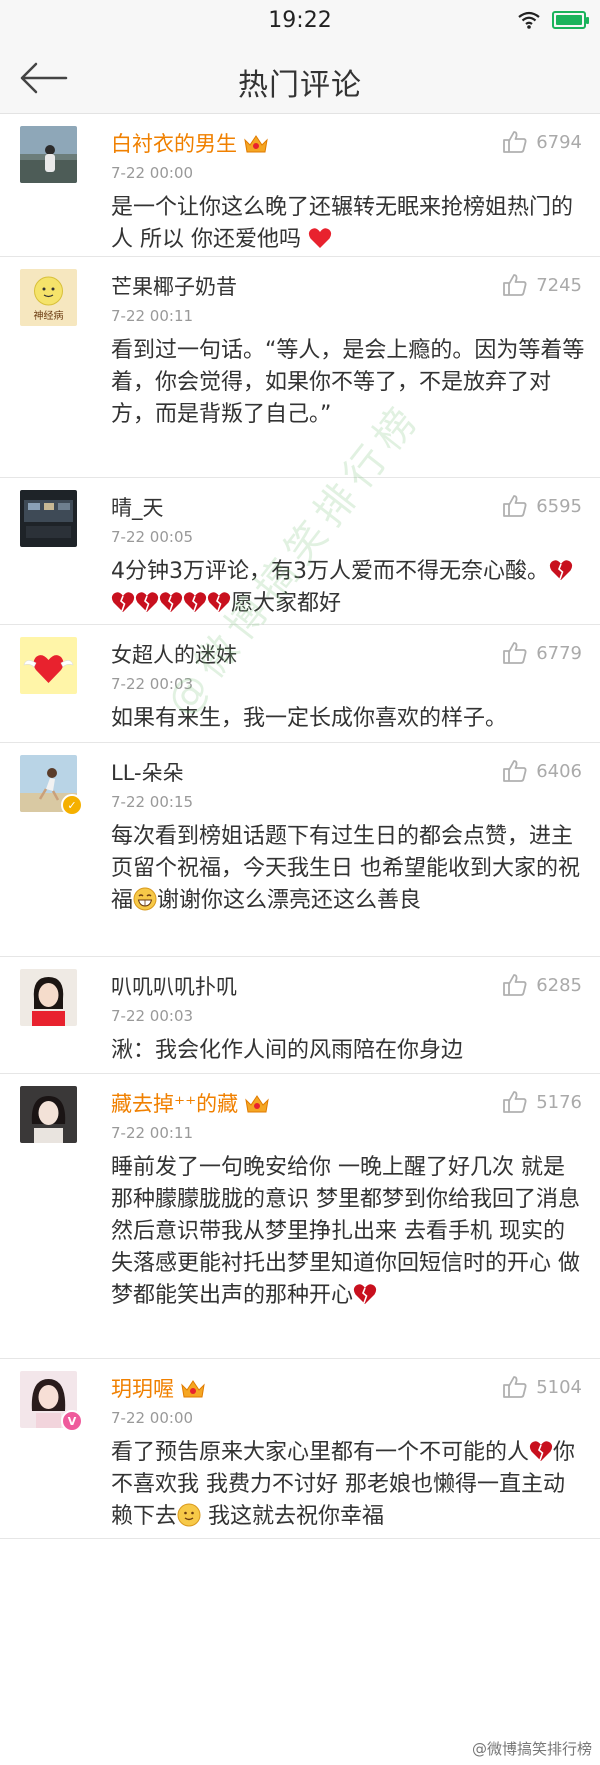 This screenshot has width=600, height=1765. What do you see at coordinates (152, 802) in the screenshot?
I see `comment-time: 7-22 00:15` at bounding box center [152, 802].